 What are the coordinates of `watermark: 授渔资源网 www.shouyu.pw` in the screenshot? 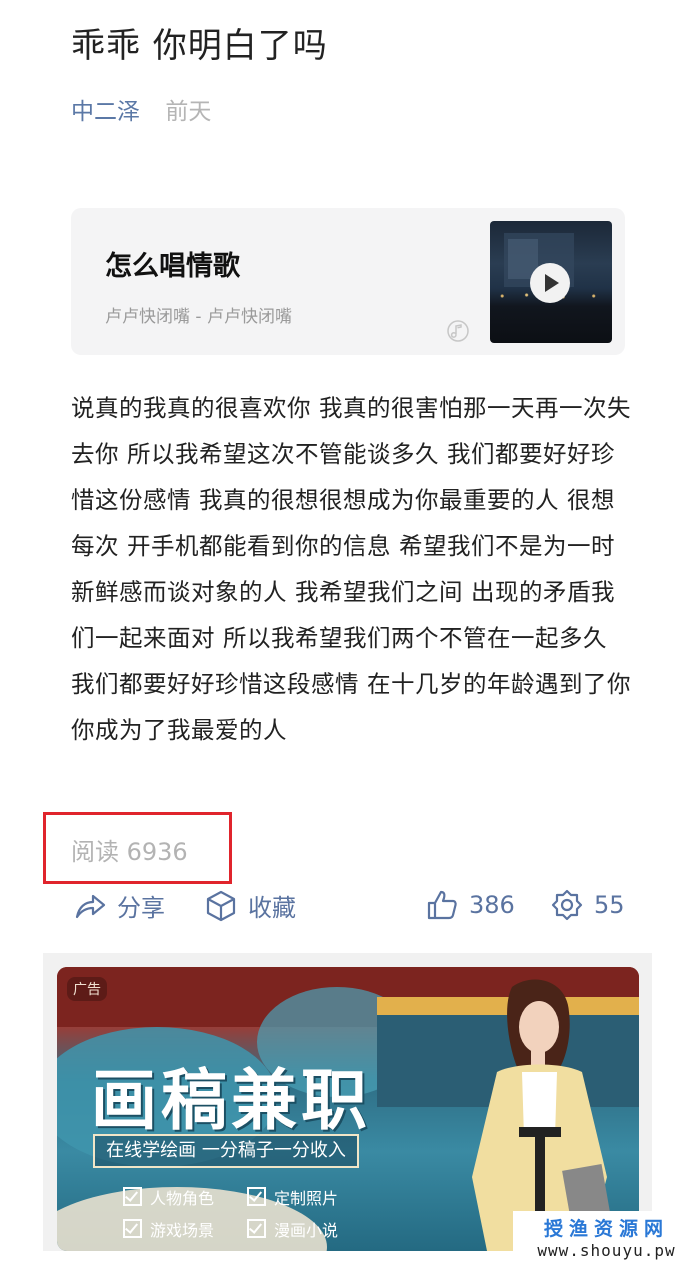 It's located at (606, 1238).